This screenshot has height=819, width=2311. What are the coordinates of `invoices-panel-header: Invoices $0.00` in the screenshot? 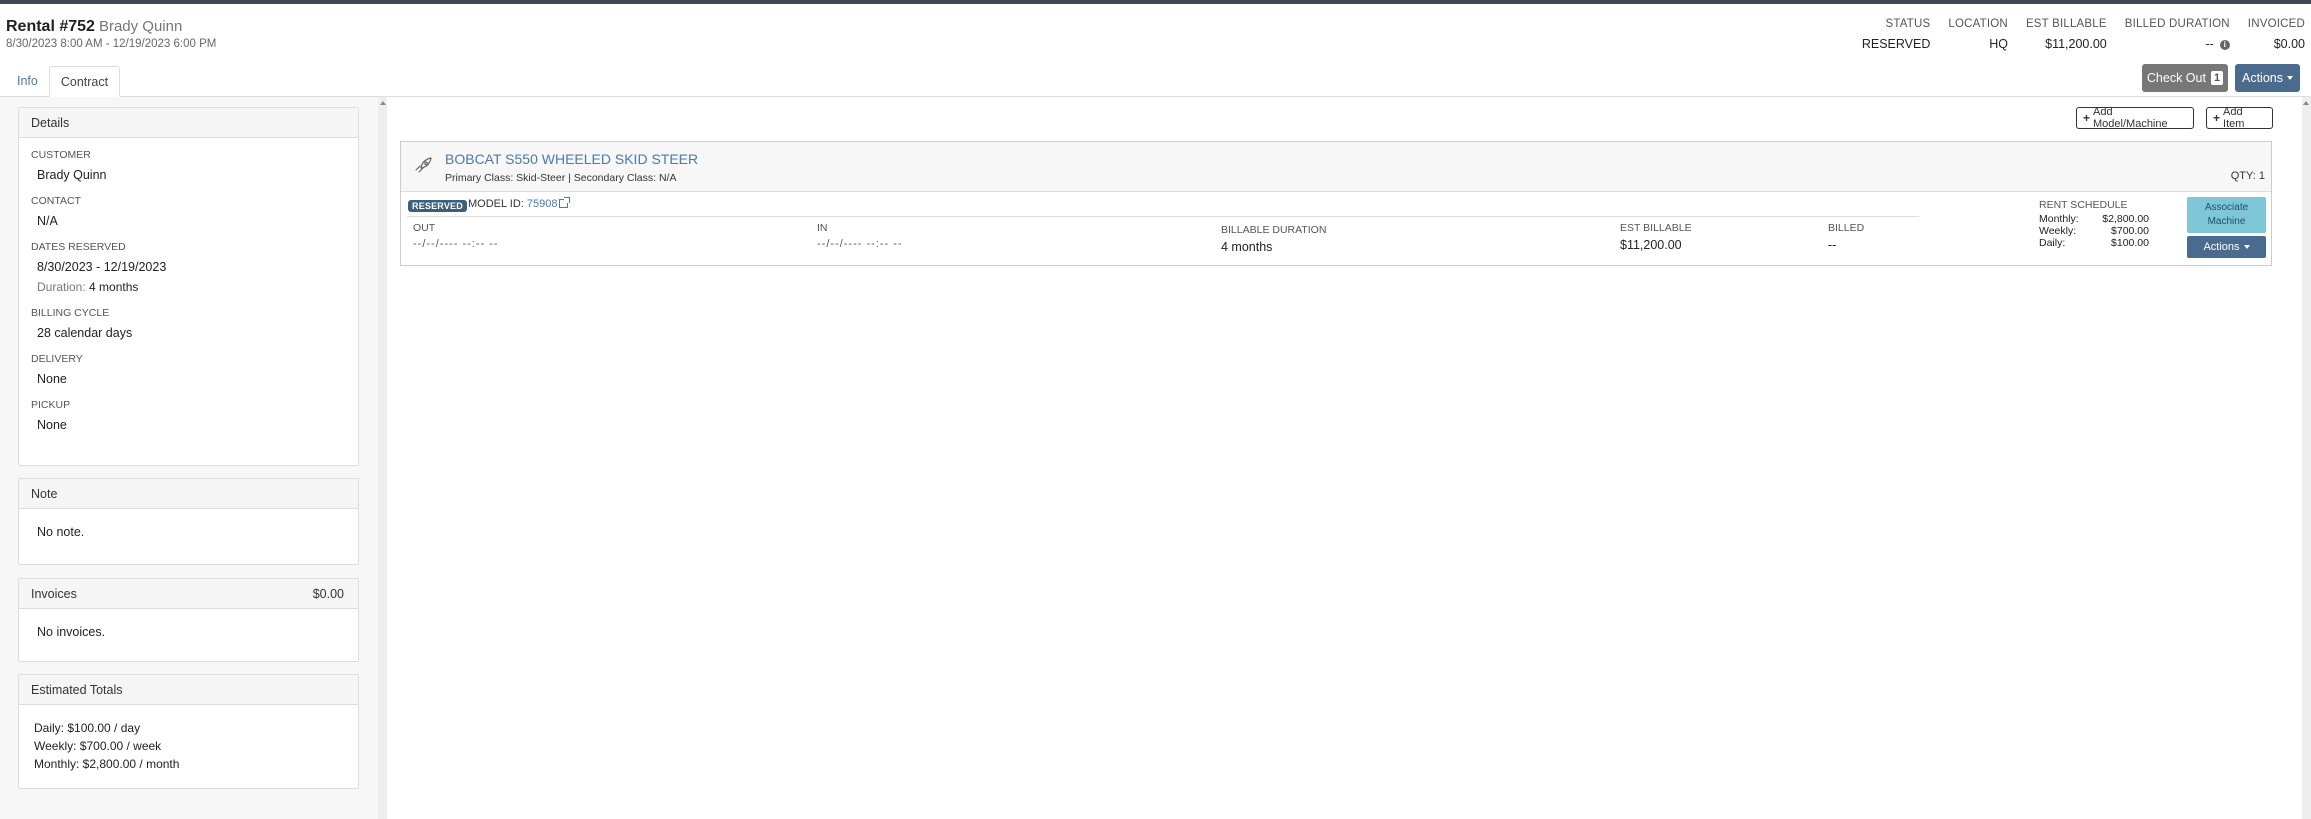 It's located at (188, 594).